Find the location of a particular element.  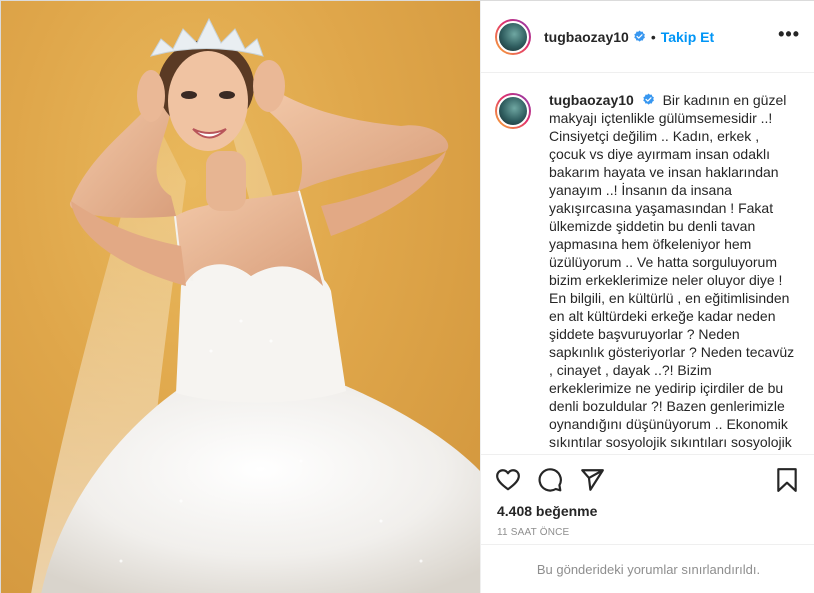

avatar-image is located at coordinates (513, 36).